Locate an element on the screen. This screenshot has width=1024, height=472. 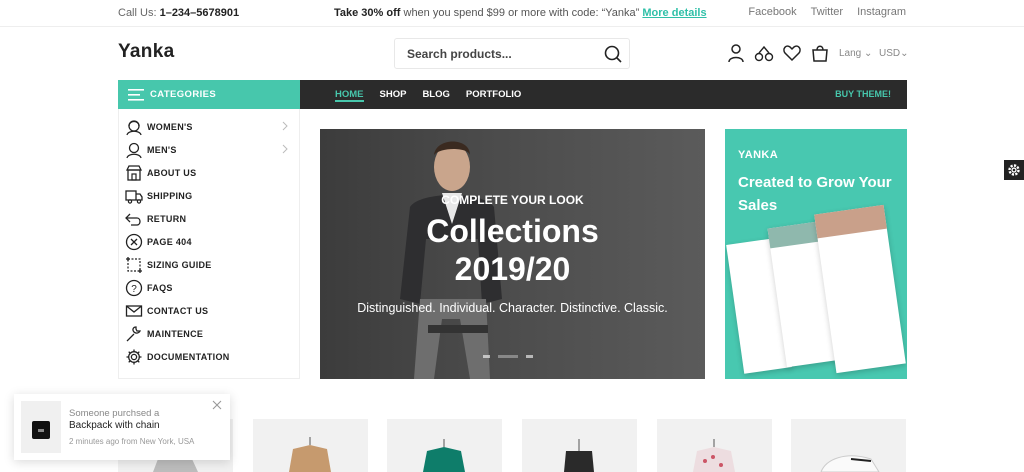
sidebar-item-page-404: PAGE 404 is located at coordinates (211, 241).